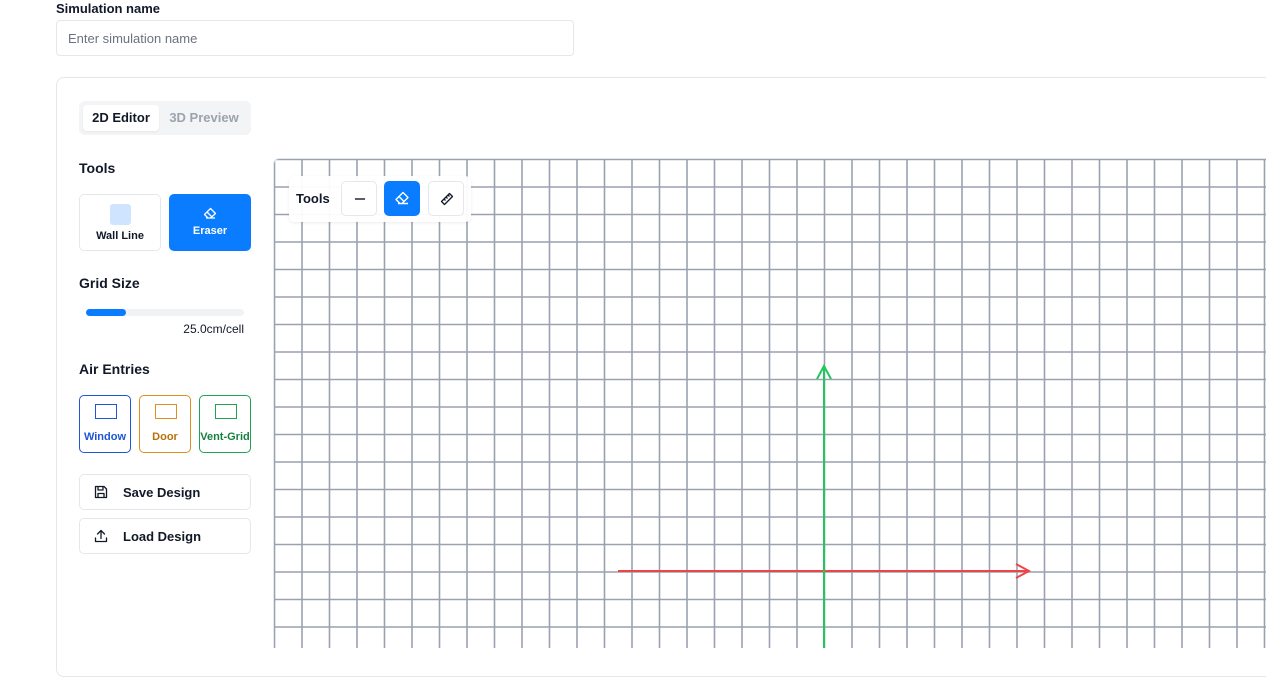 The image size is (1266, 677). I want to click on grid-size-title: Grid Size, so click(109, 283).